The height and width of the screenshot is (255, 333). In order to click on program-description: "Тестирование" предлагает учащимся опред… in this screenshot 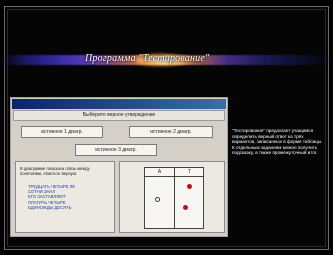, I will do `click(277, 142)`.